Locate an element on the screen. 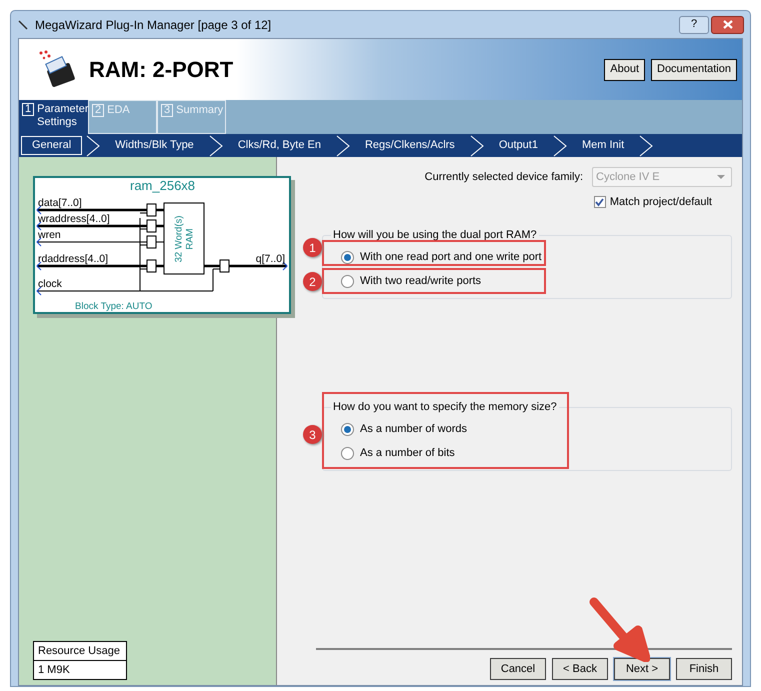 The width and height of the screenshot is (761, 691). block-type-label: Block Type: AUTO is located at coordinates (113, 307).